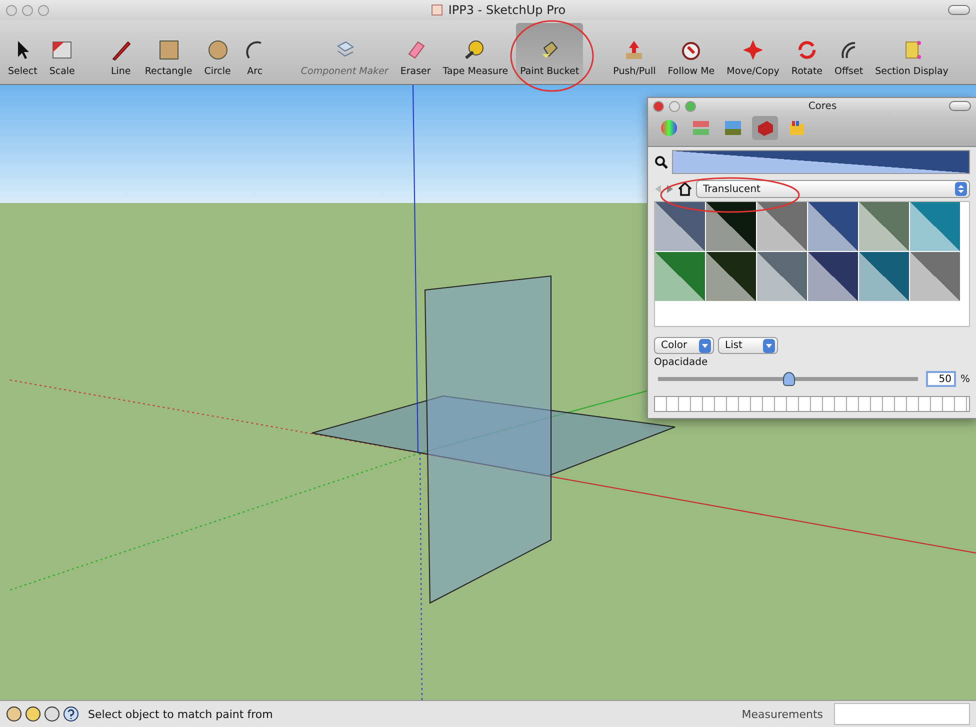 This screenshot has height=727, width=976. Describe the element at coordinates (681, 362) in the screenshot. I see `opacity-label: Opacidade` at that location.